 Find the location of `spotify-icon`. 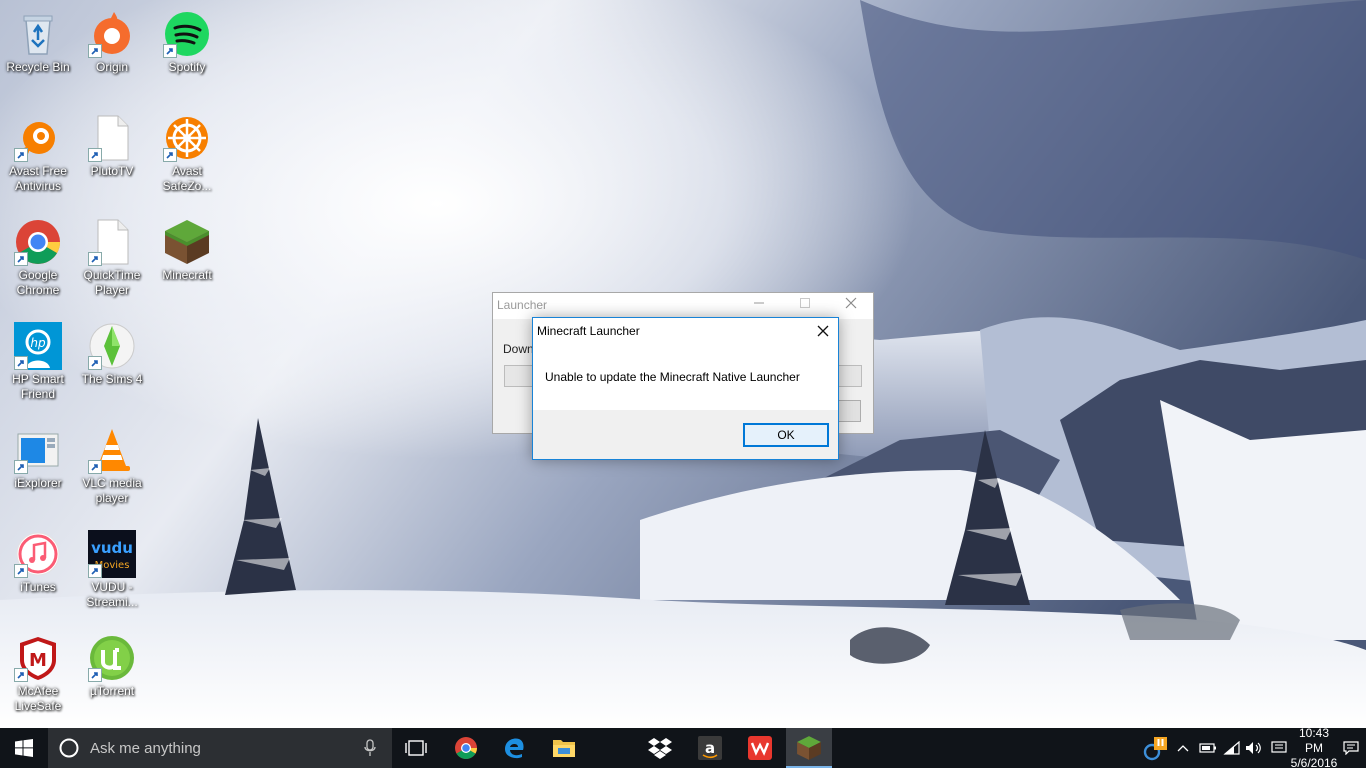

spotify-icon is located at coordinates (187, 34).